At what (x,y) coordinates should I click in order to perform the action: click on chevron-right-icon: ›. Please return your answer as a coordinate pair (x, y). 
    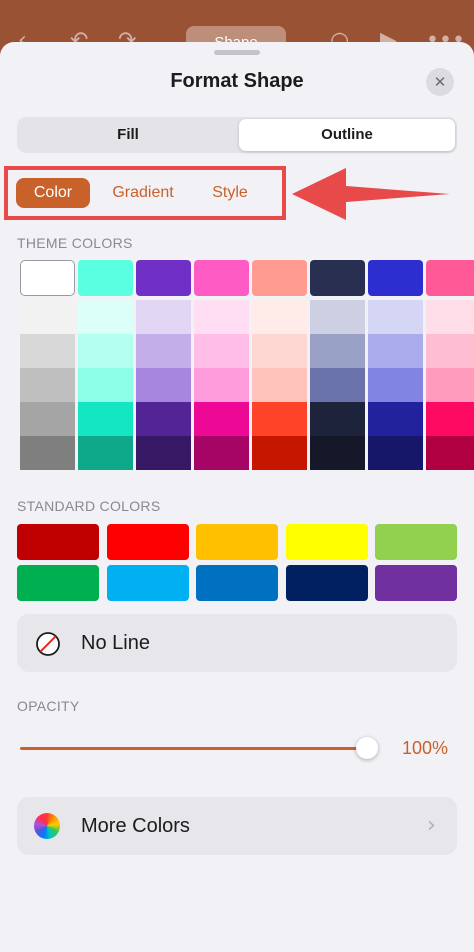
    Looking at the image, I should click on (431, 825).